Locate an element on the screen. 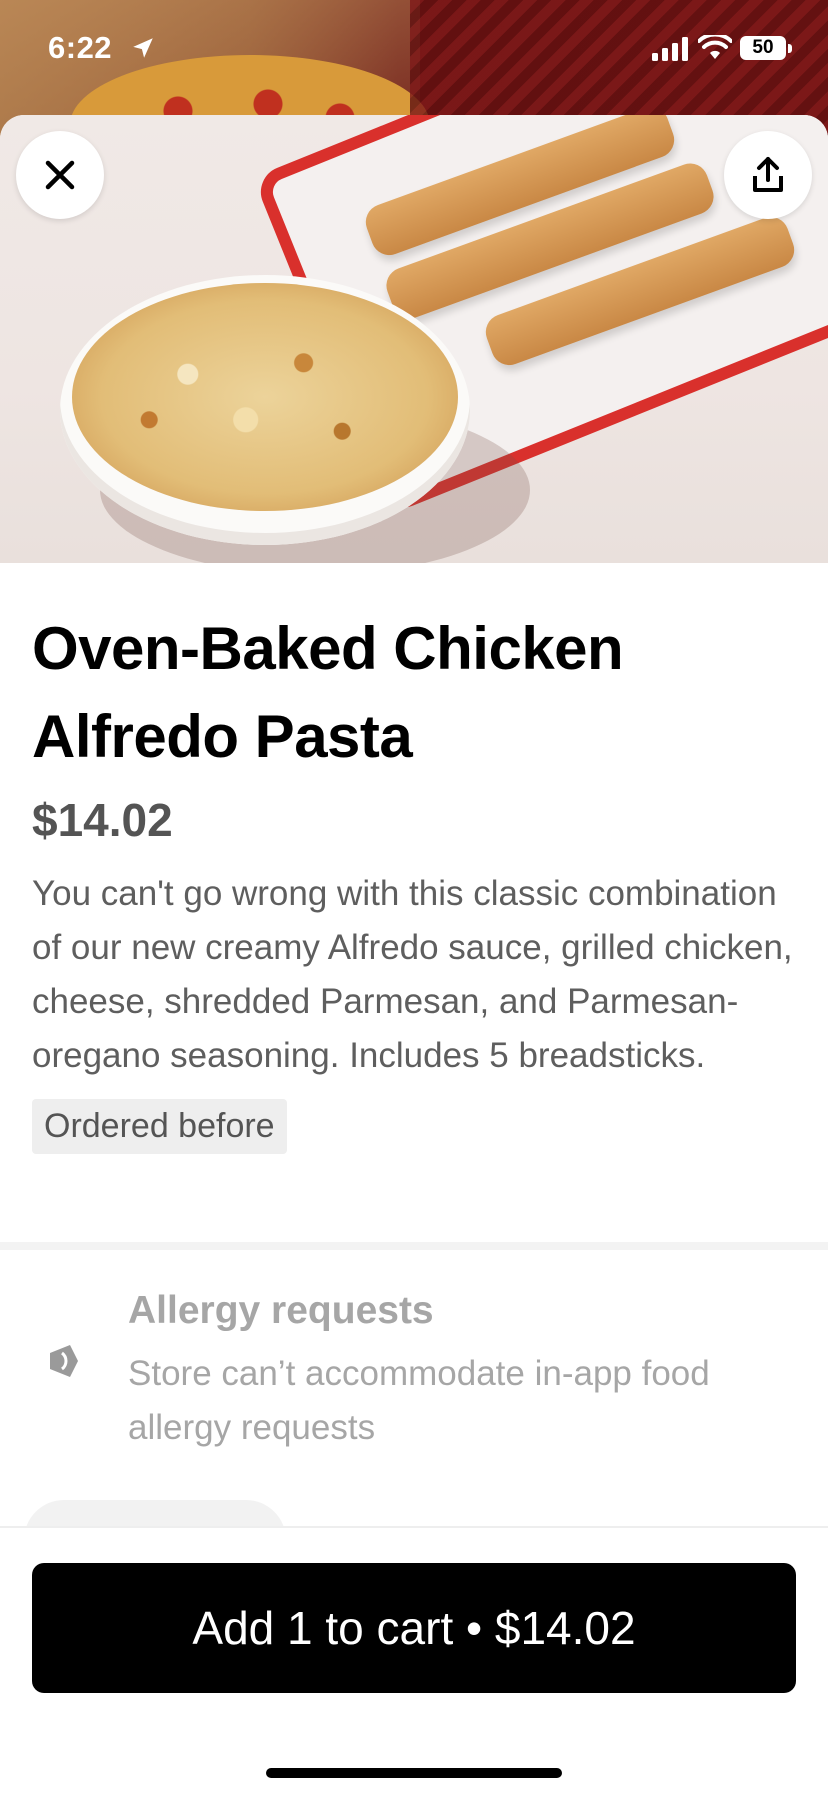  close-button is located at coordinates (60, 175).